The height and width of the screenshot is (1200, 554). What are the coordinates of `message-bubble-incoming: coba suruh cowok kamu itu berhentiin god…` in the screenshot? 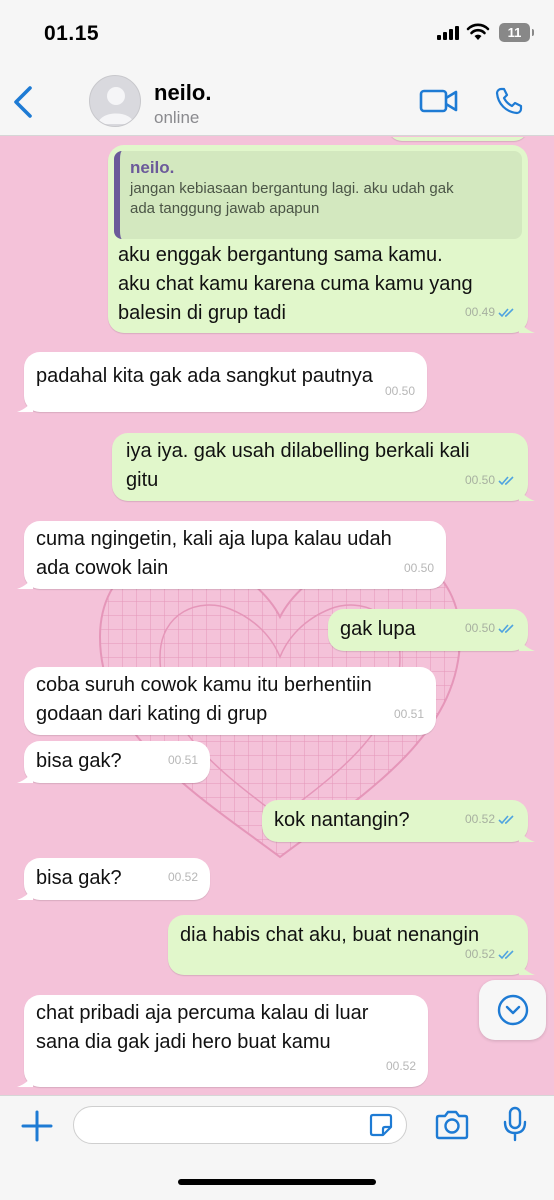 It's located at (230, 701).